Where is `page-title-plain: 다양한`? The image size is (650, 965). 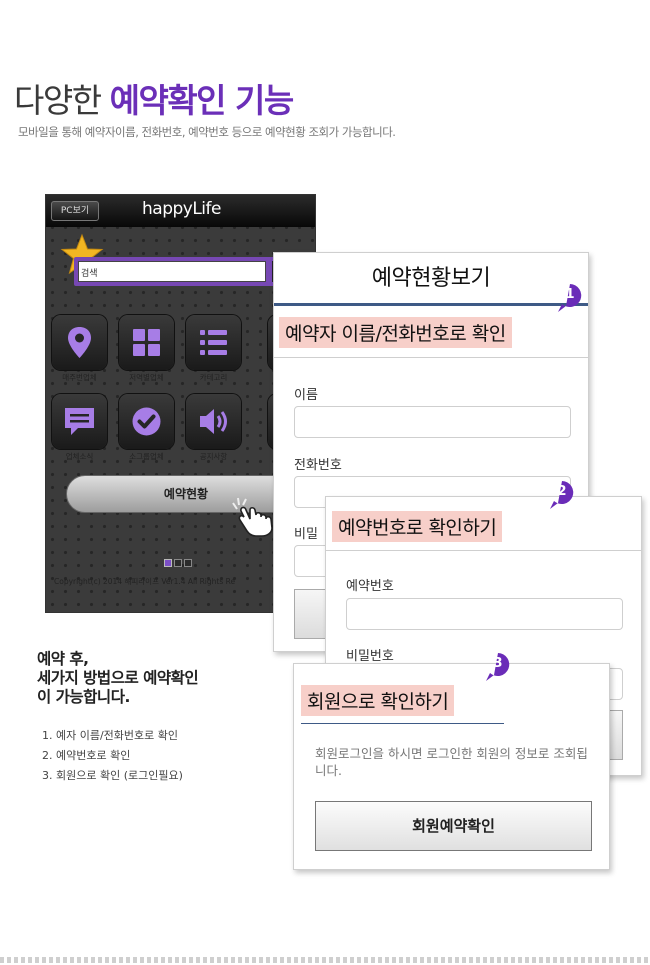
page-title-plain: 다양한 is located at coordinates (58, 100).